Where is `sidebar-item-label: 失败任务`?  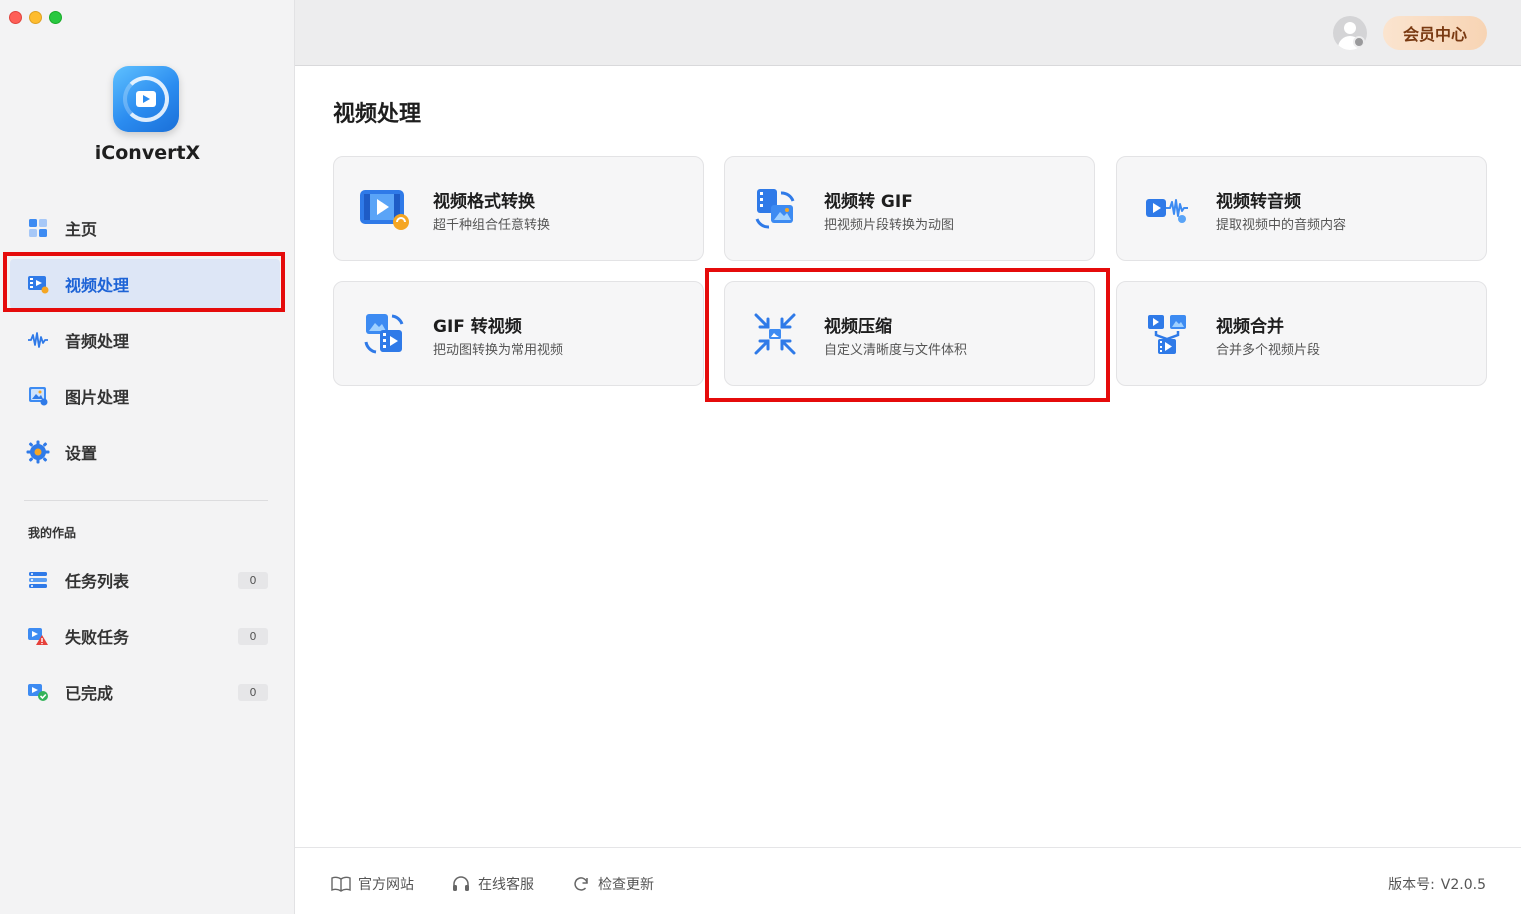
sidebar-item-label: 失败任务 is located at coordinates (97, 637).